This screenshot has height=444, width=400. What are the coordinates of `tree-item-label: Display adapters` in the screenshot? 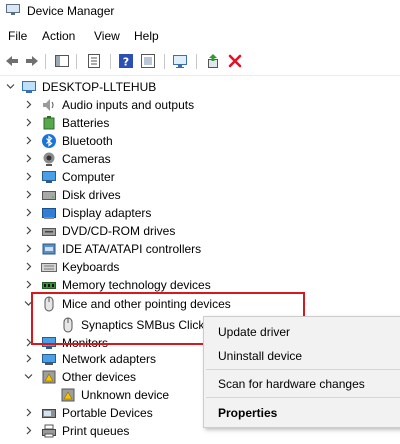 It's located at (107, 213).